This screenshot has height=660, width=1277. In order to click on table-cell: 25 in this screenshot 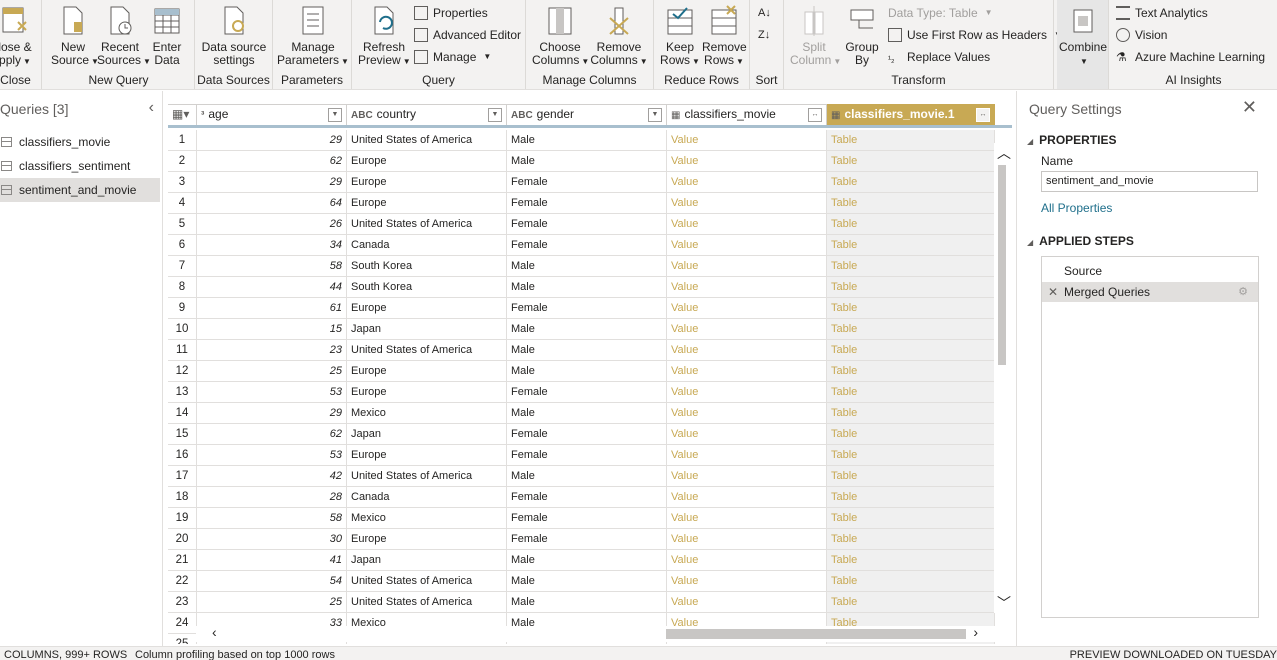, I will do `click(272, 602)`.